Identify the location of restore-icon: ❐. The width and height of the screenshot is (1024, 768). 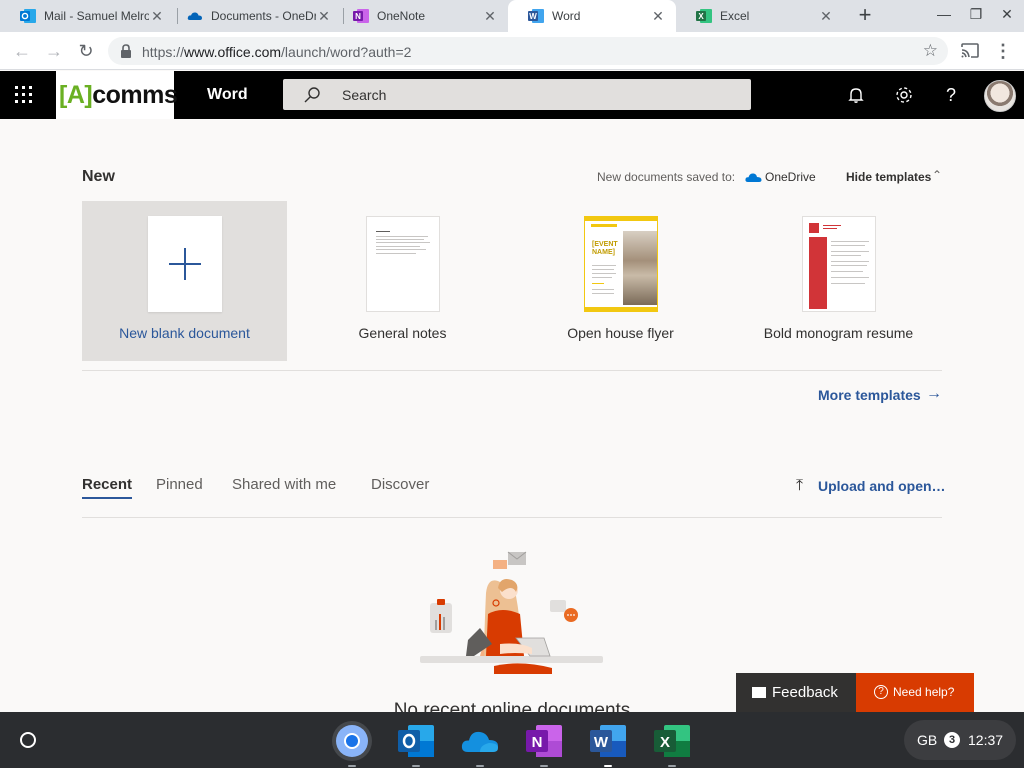
(976, 14).